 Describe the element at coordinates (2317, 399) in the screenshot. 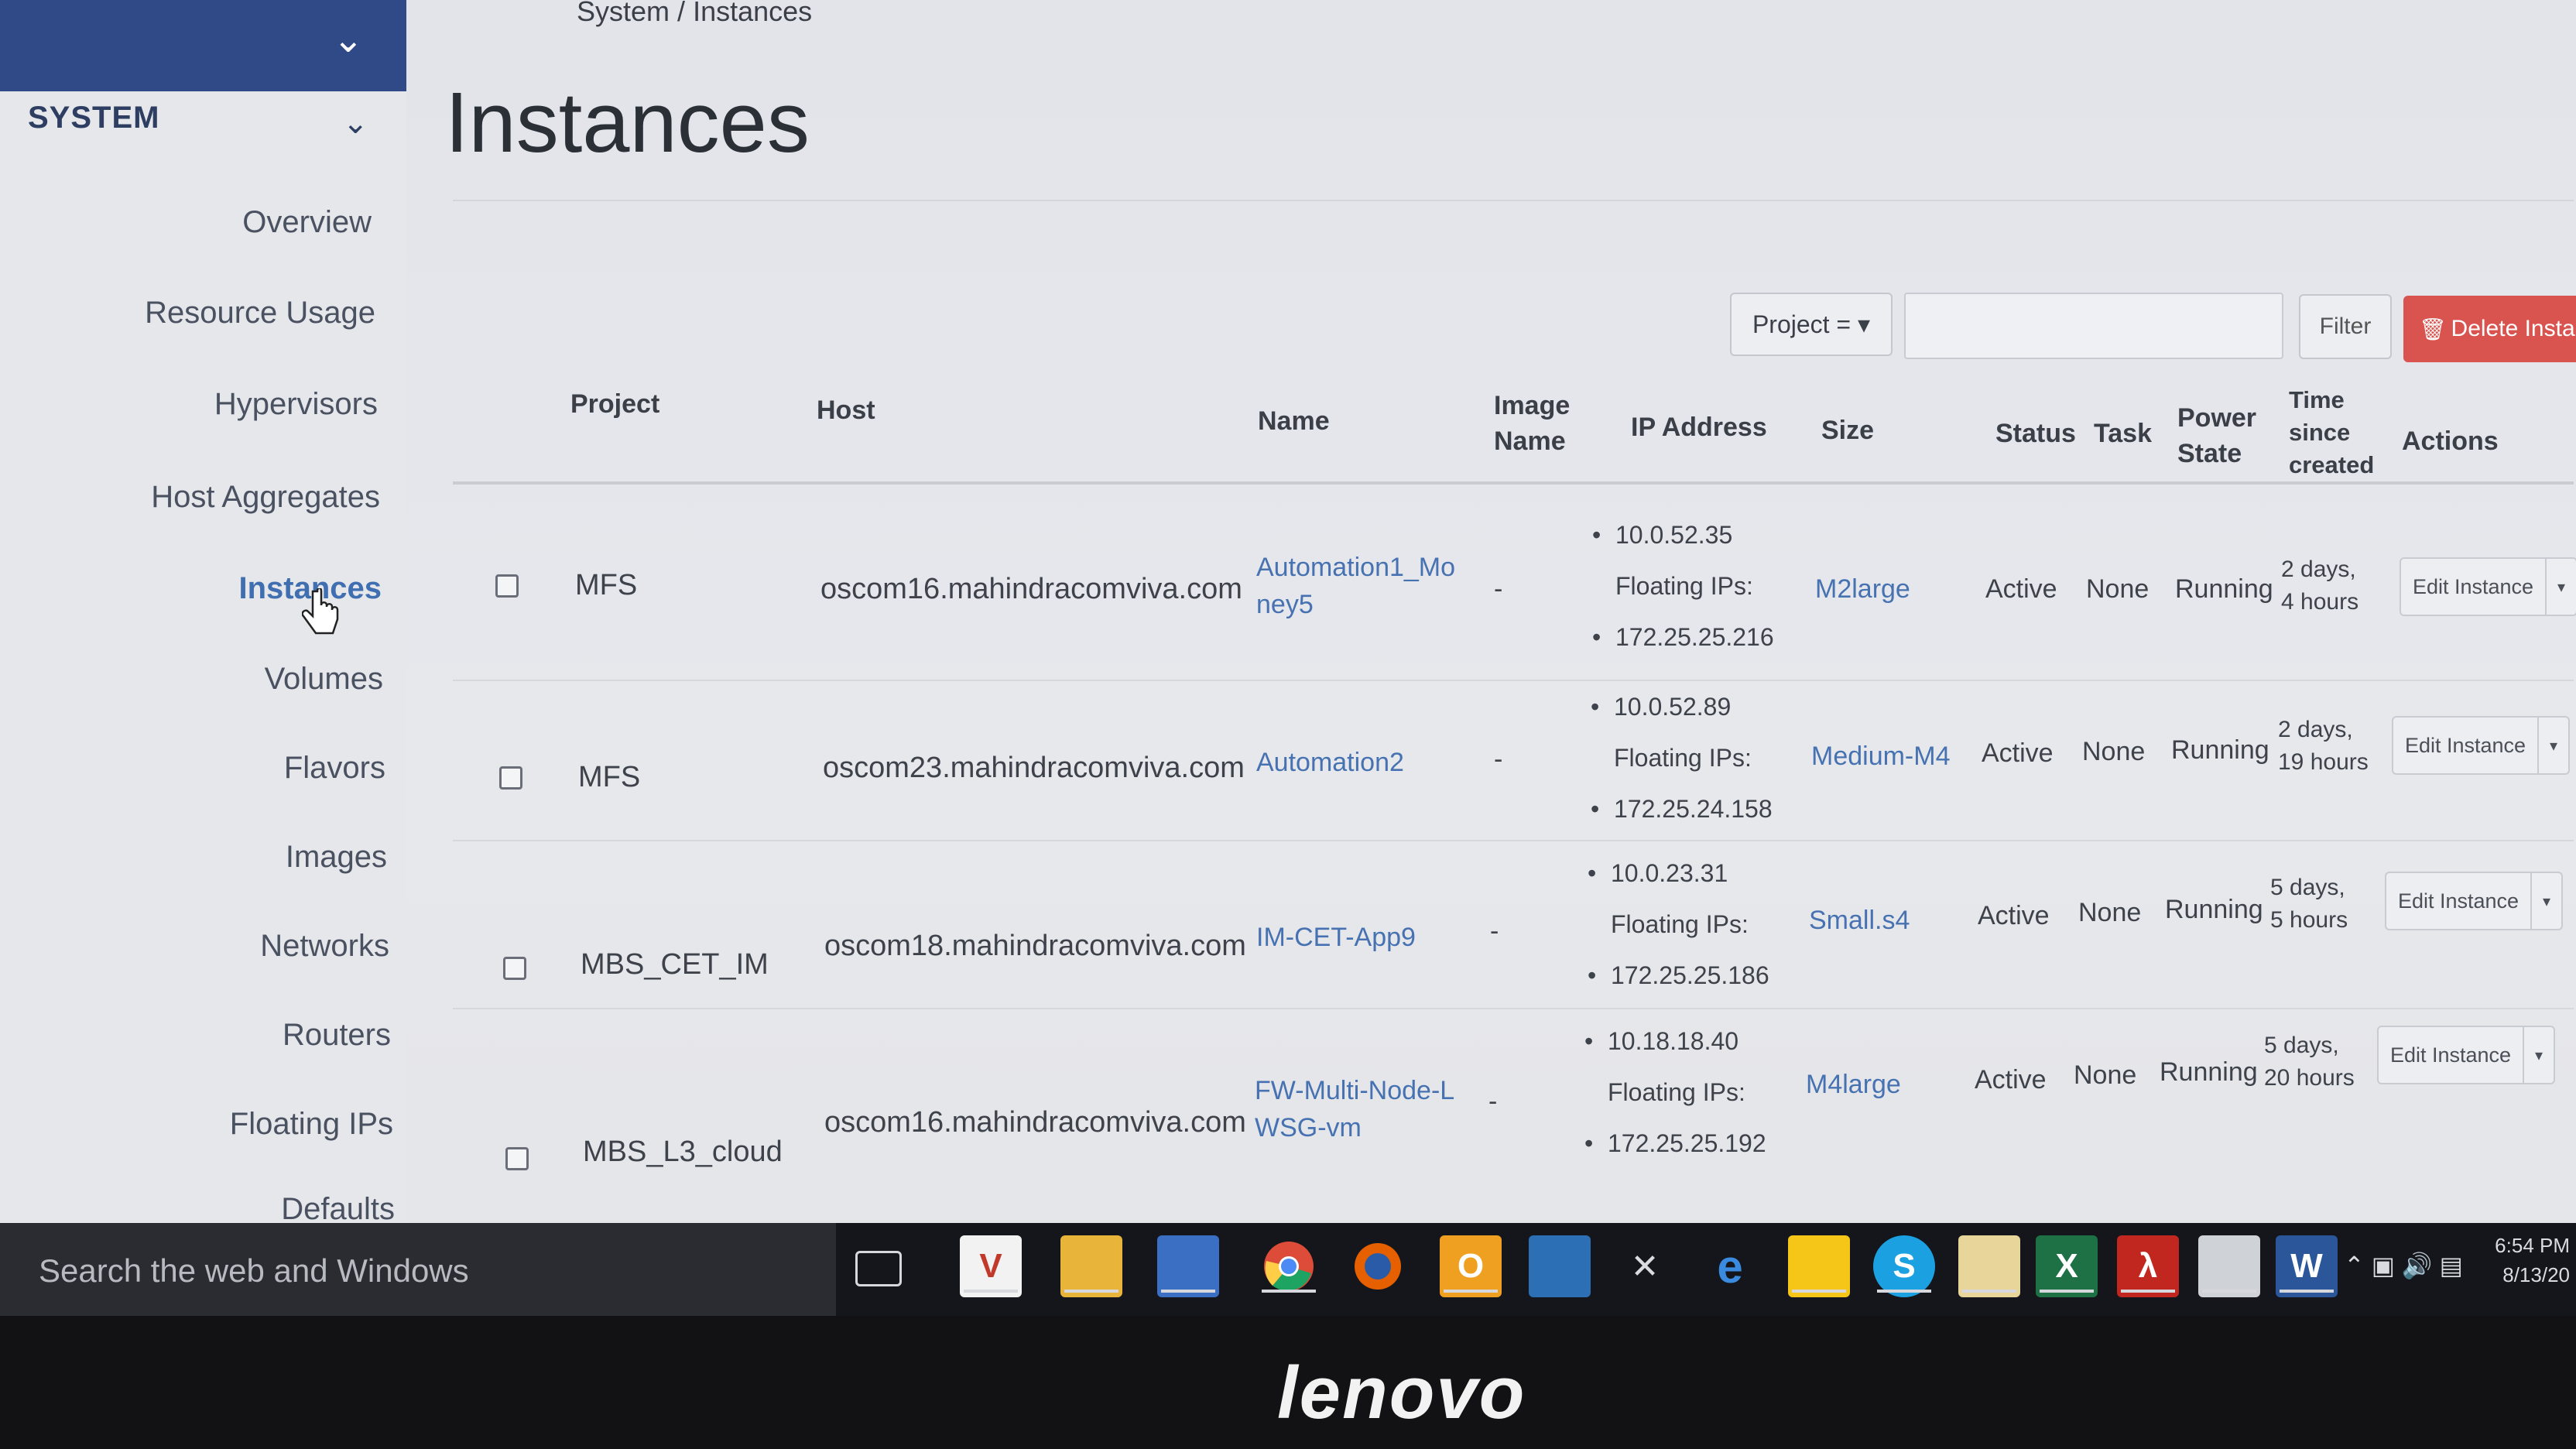

I see `header-time-line1: Time` at that location.